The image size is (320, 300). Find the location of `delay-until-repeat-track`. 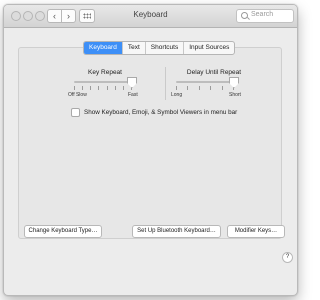

delay-until-repeat-track is located at coordinates (205, 82).